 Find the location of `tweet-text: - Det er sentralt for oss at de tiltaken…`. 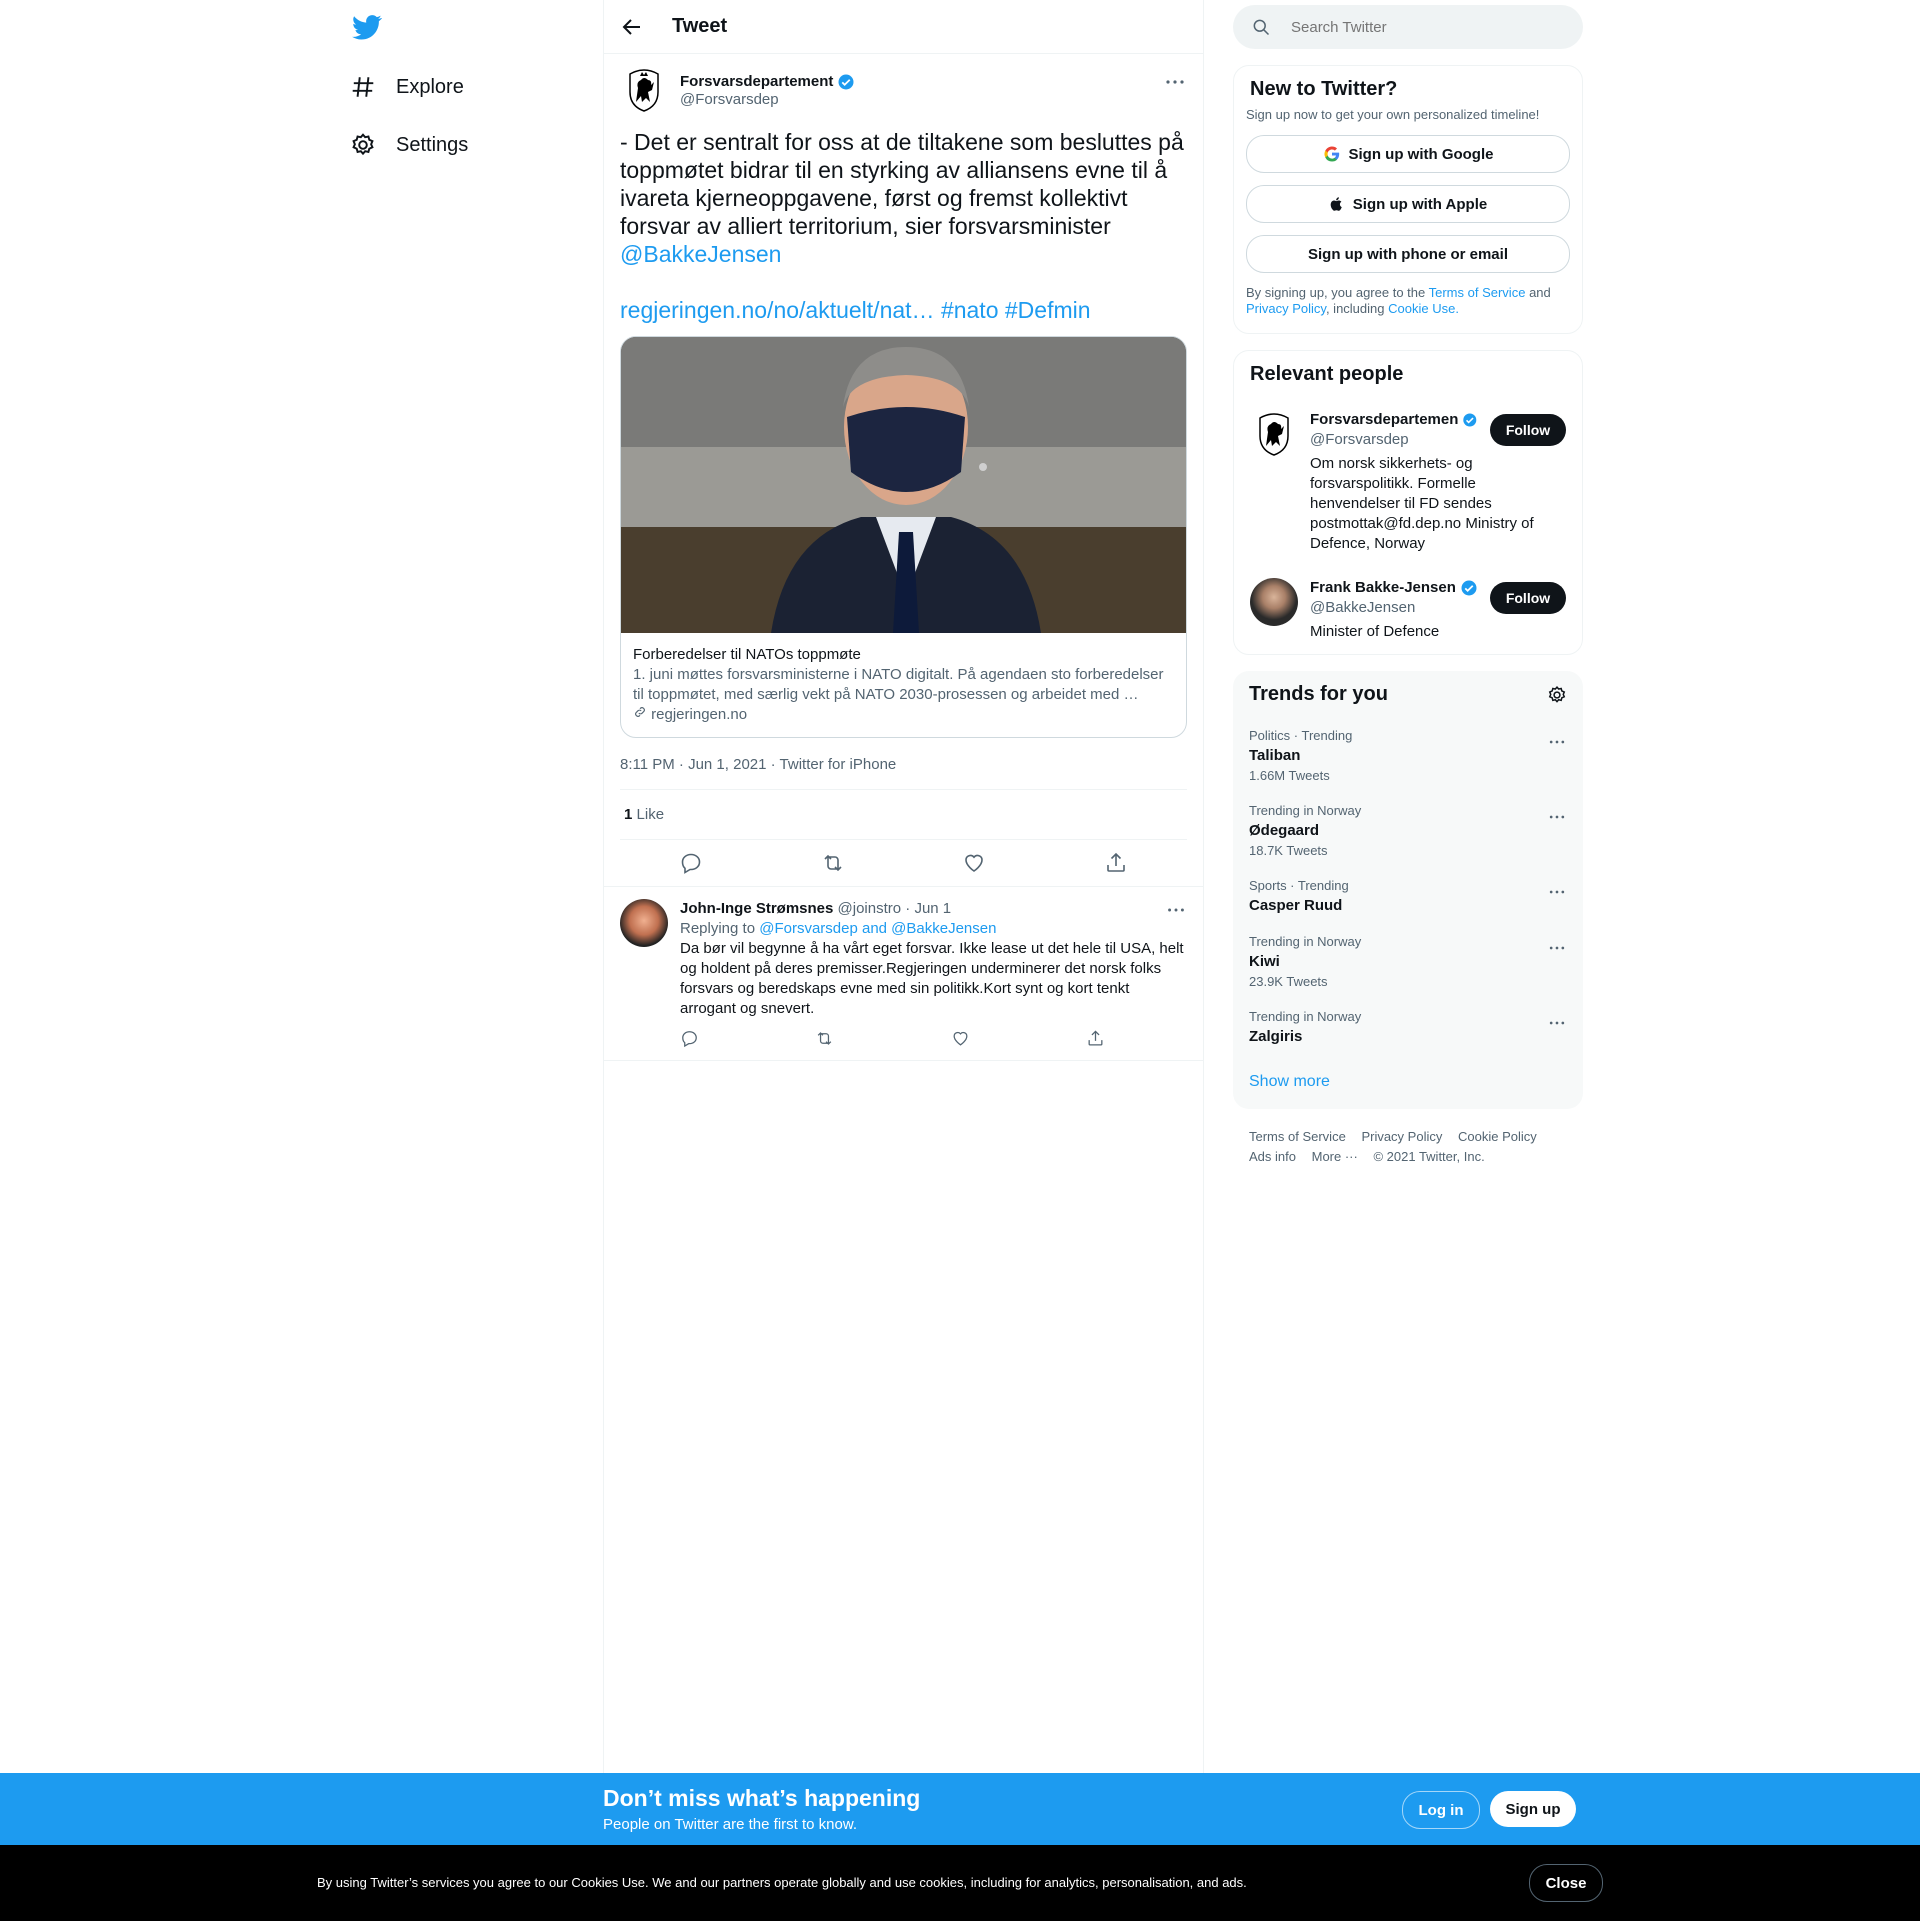

tweet-text: - Det er sentralt for oss at de tiltaken… is located at coordinates (903, 226).